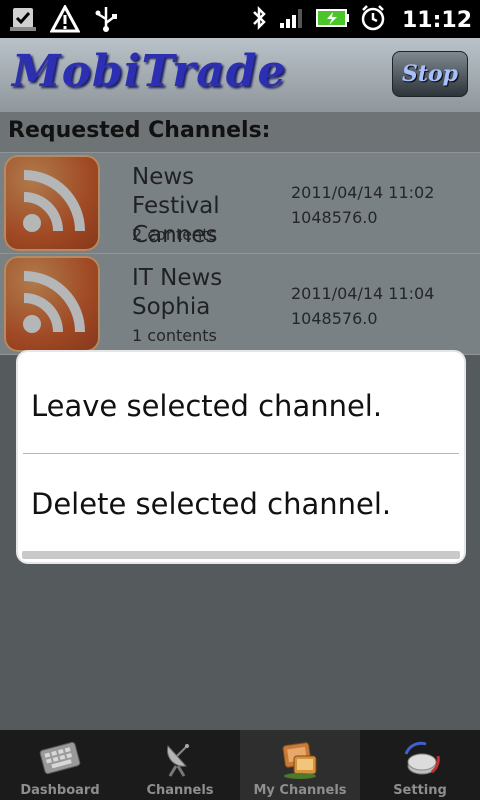  What do you see at coordinates (436, 20) in the screenshot?
I see `status-clock: 11:12` at bounding box center [436, 20].